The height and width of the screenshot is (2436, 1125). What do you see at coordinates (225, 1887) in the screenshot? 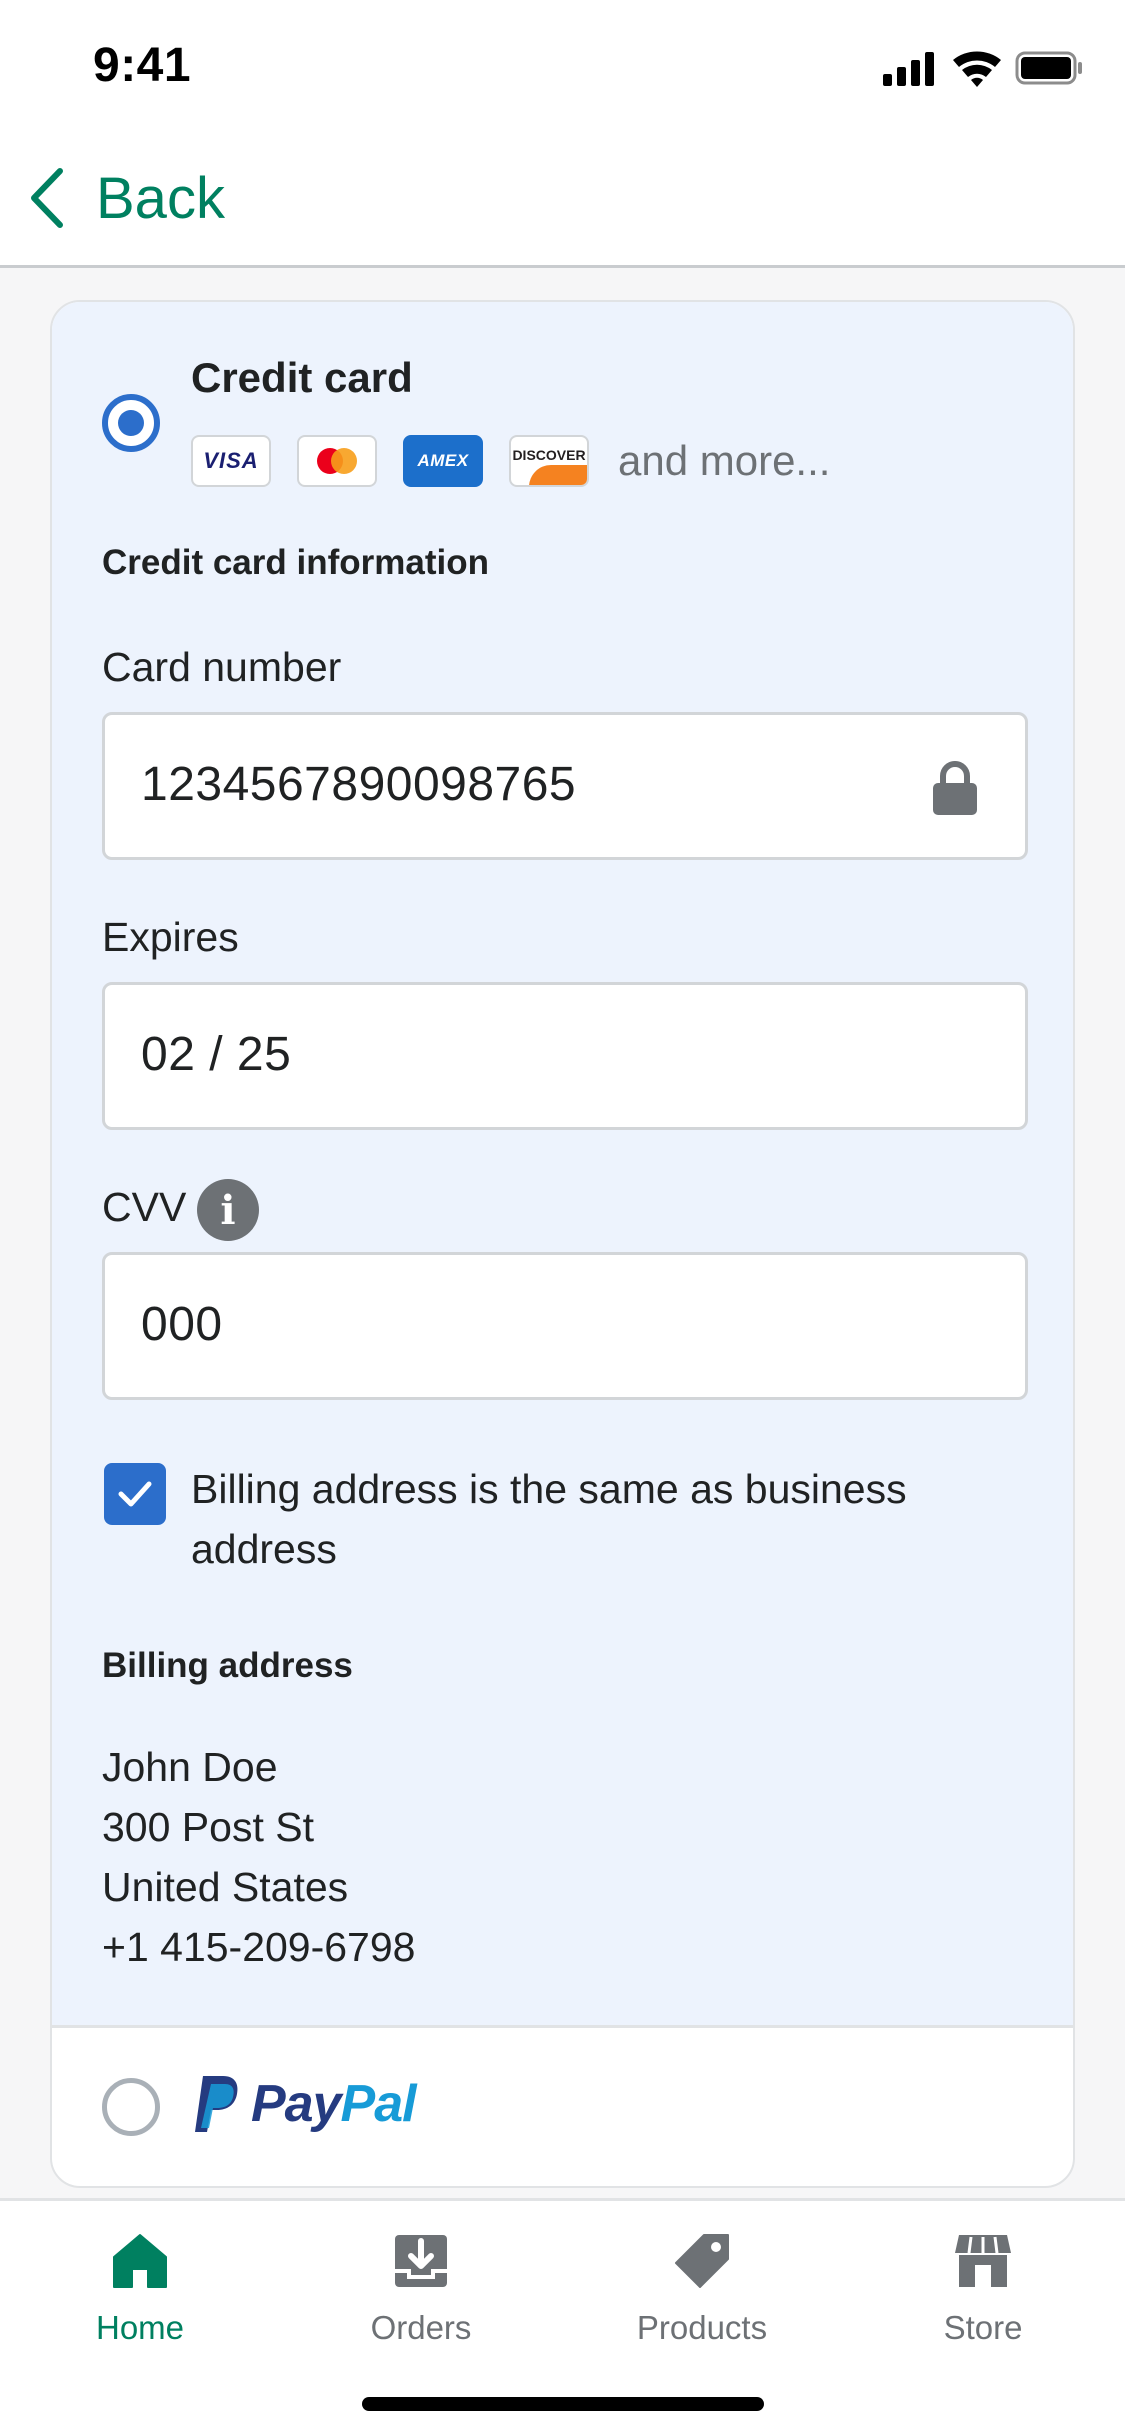
I see `billing-country: United States` at bounding box center [225, 1887].